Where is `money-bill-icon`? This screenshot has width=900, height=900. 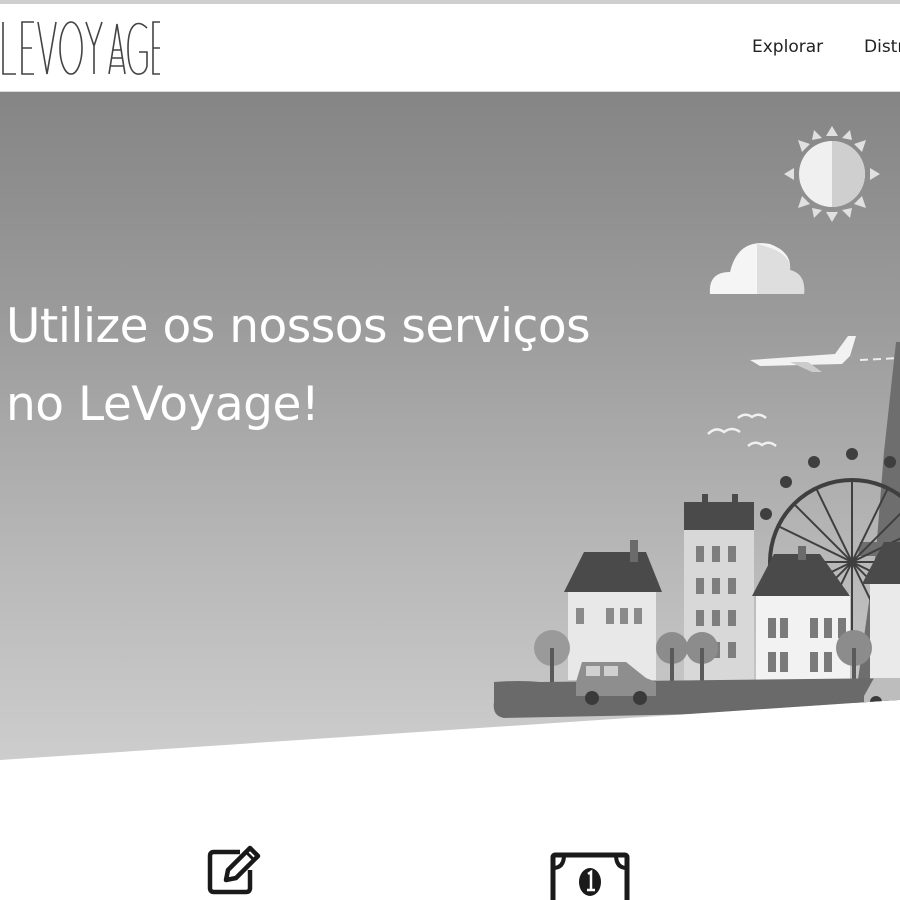 money-bill-icon is located at coordinates (590, 876).